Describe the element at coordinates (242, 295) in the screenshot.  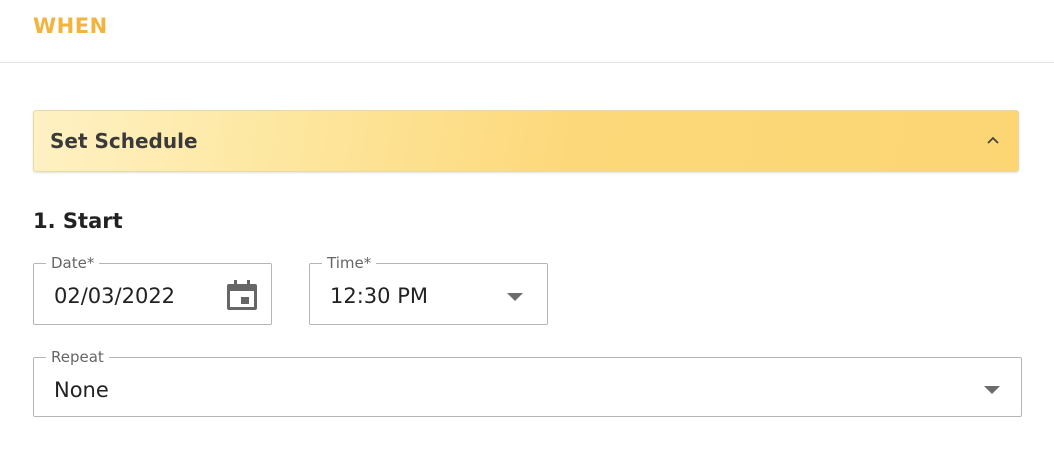
I see `calendar-icon` at that location.